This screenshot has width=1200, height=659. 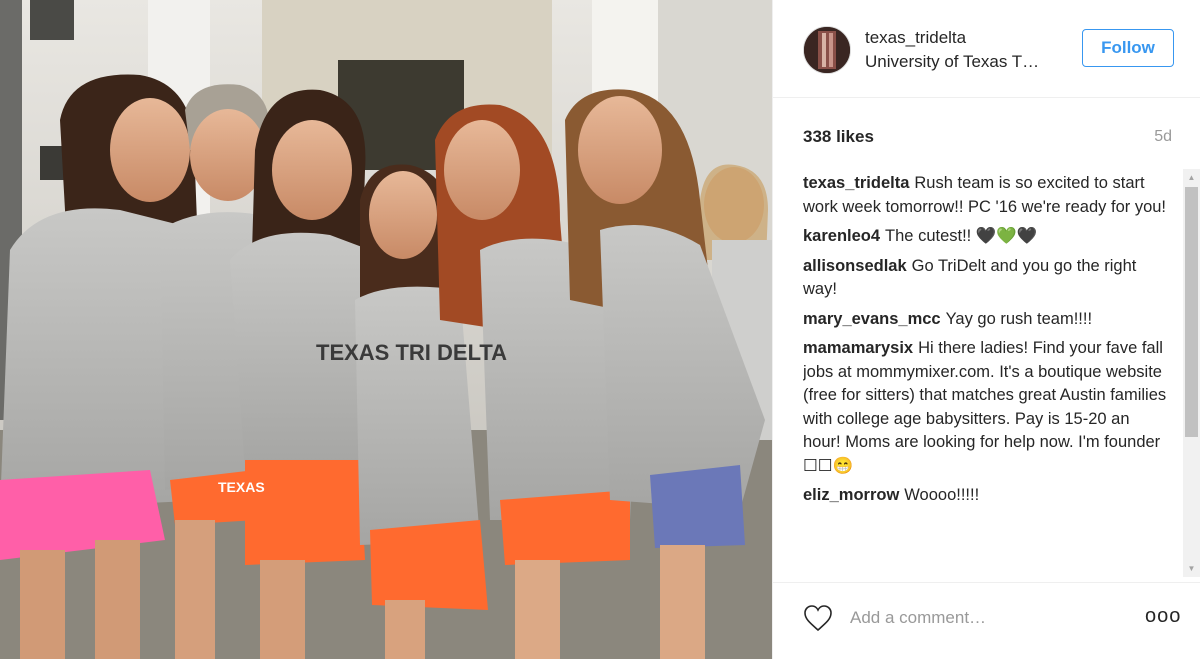 What do you see at coordinates (915, 38) in the screenshot?
I see `post-username: texas_tridelta` at bounding box center [915, 38].